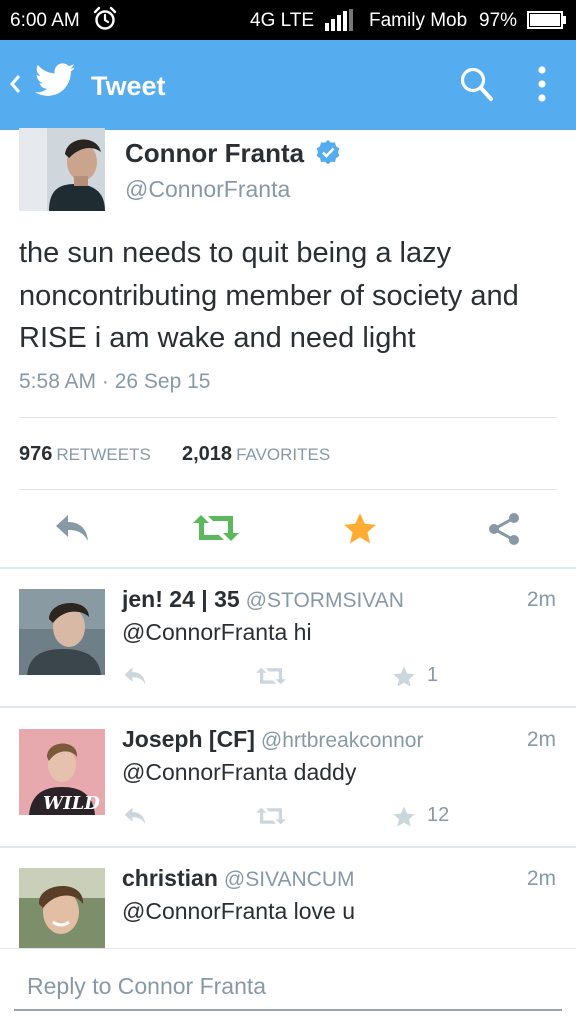 The width and height of the screenshot is (576, 1024). What do you see at coordinates (339, 23) in the screenshot?
I see `signal-icon` at bounding box center [339, 23].